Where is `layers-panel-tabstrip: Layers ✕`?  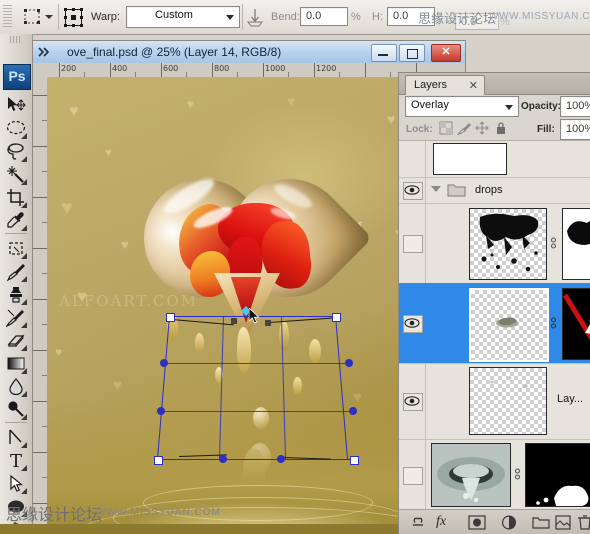 layers-panel-tabstrip: Layers ✕ is located at coordinates (494, 84).